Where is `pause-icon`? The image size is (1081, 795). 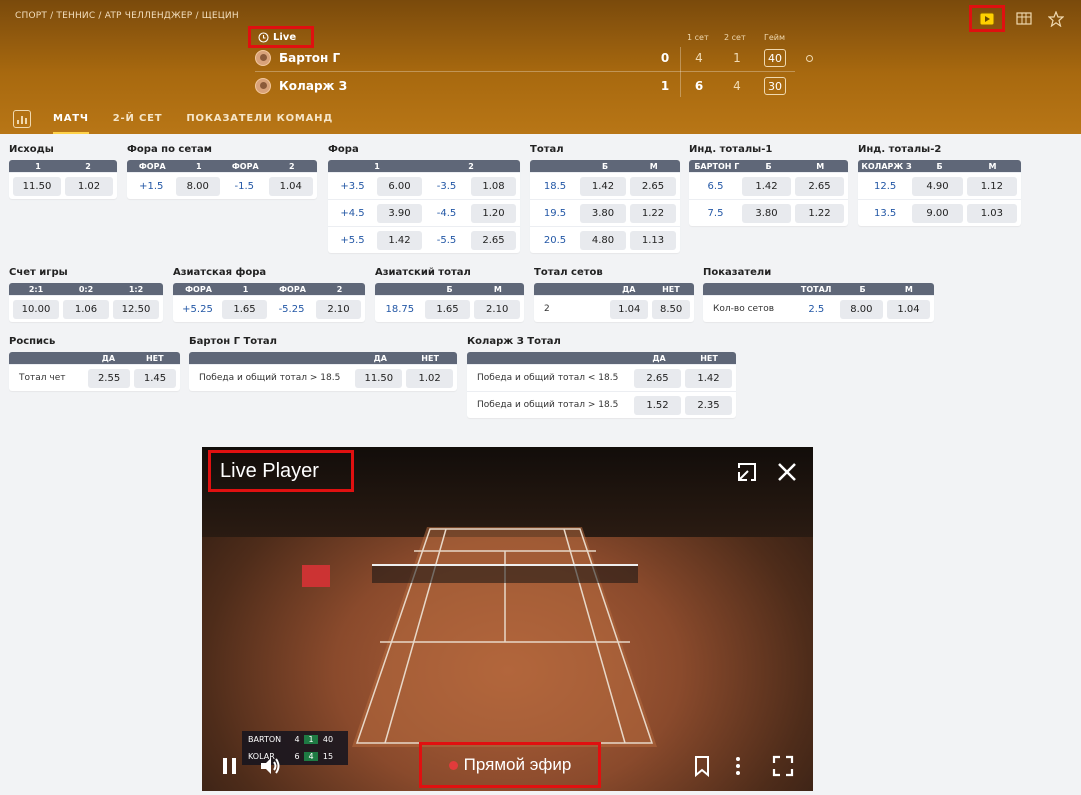
pause-icon is located at coordinates (230, 768).